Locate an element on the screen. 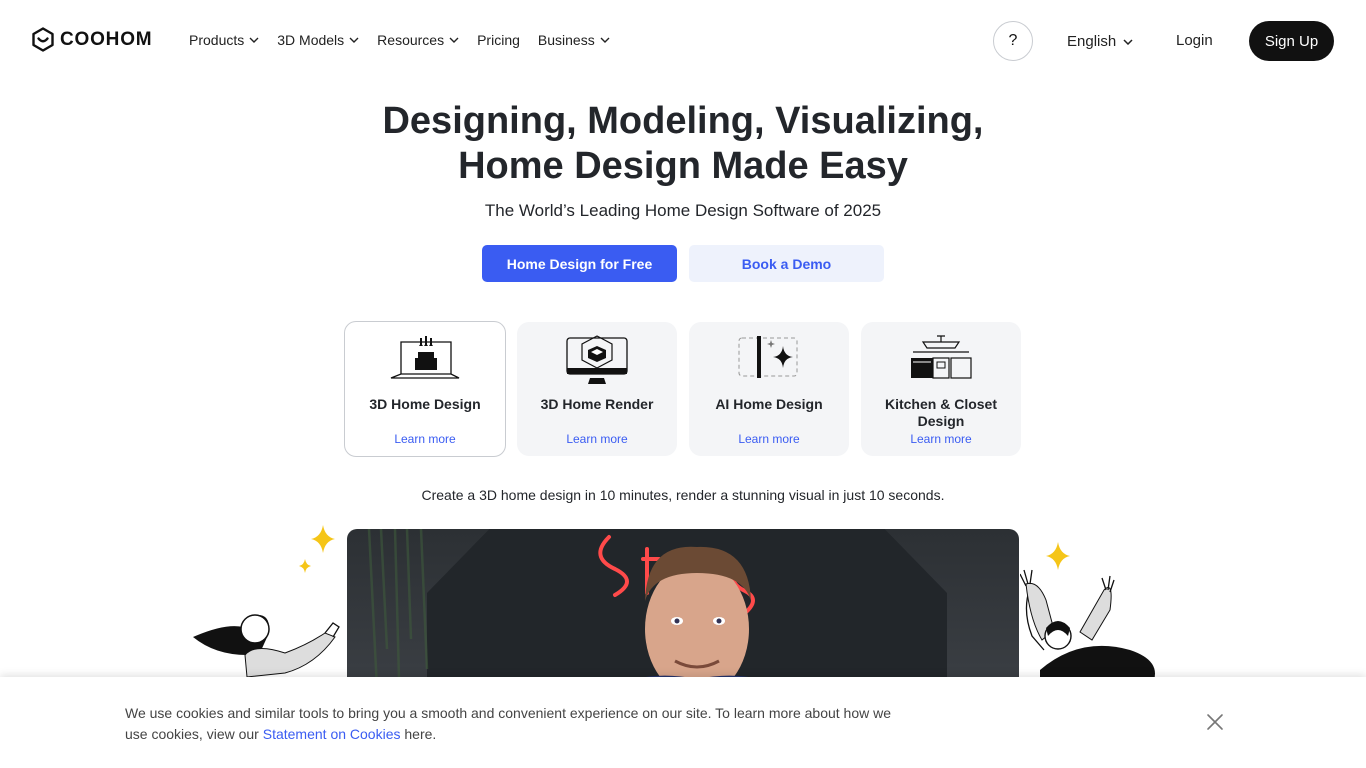  3d-home-render-icon is located at coordinates (597, 359).